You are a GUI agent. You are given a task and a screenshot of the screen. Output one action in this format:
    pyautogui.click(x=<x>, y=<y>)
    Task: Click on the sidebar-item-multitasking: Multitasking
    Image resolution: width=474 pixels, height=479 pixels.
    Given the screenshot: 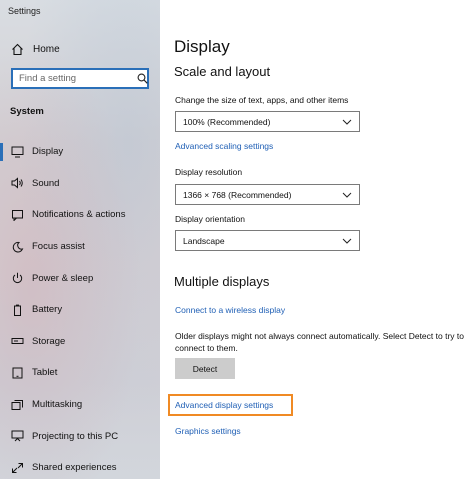 What is the action you would take?
    pyautogui.click(x=80, y=405)
    